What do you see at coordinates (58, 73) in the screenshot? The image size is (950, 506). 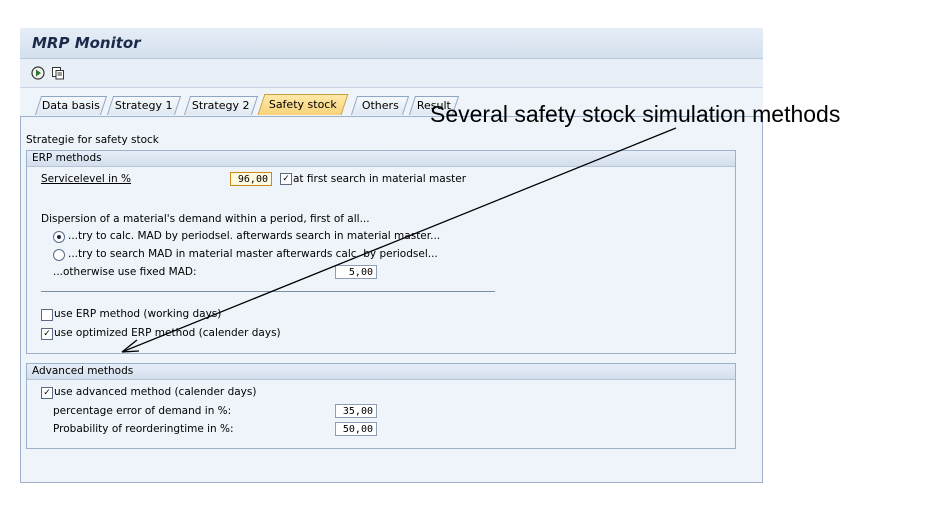 I see `copy-icon` at bounding box center [58, 73].